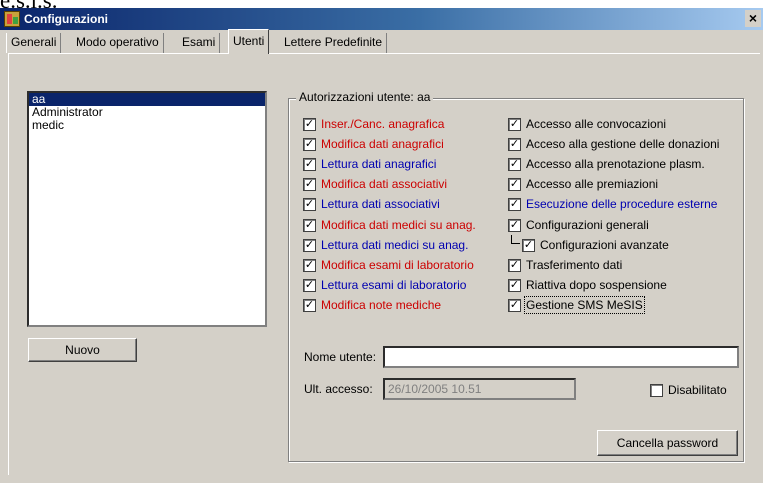  What do you see at coordinates (587, 224) in the screenshot?
I see `permission-label: Configurazioni generali` at bounding box center [587, 224].